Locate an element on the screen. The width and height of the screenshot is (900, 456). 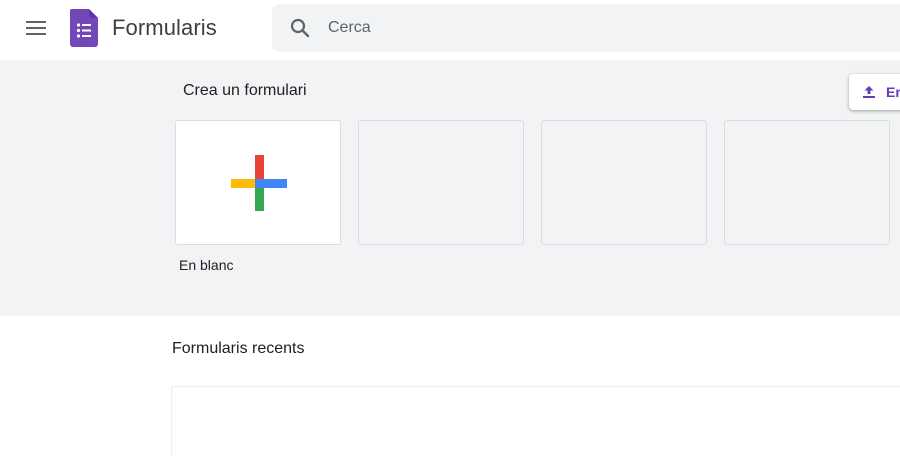
search-bar is located at coordinates (586, 28).